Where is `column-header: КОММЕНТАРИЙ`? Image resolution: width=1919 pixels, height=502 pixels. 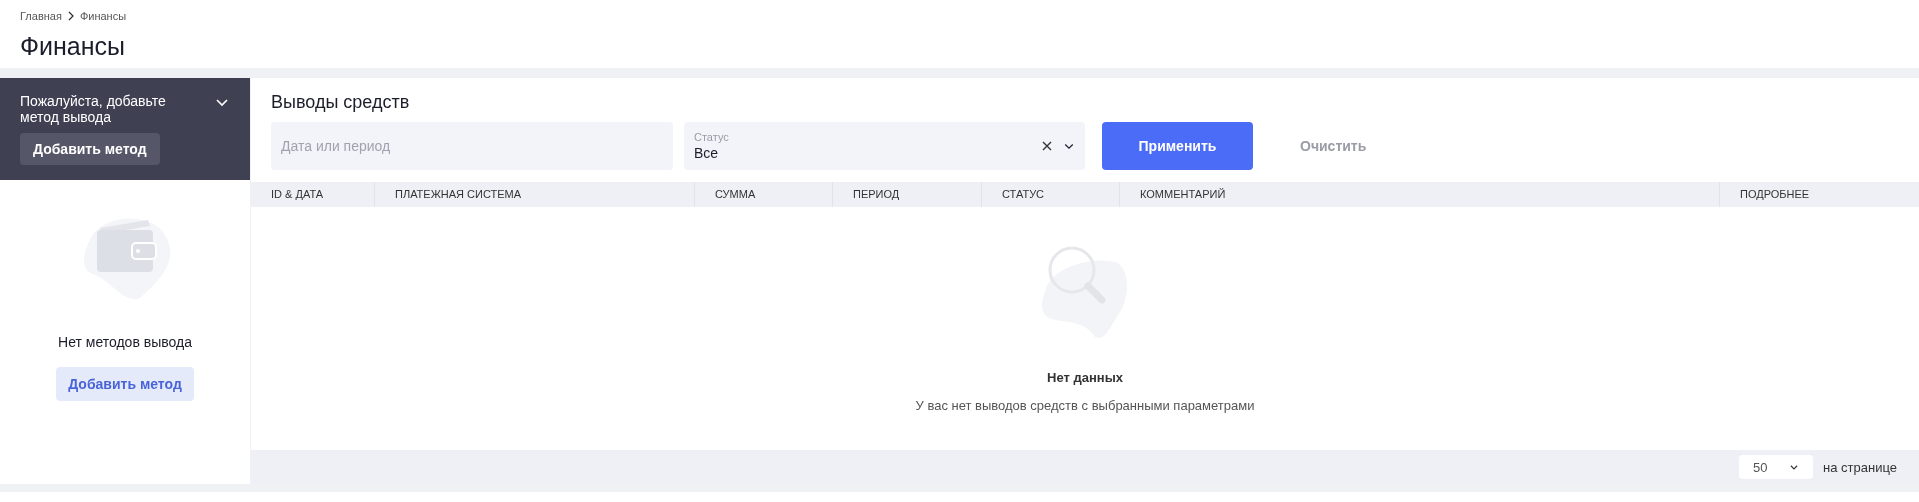
column-header: КОММЕНТАРИЙ is located at coordinates (1420, 194).